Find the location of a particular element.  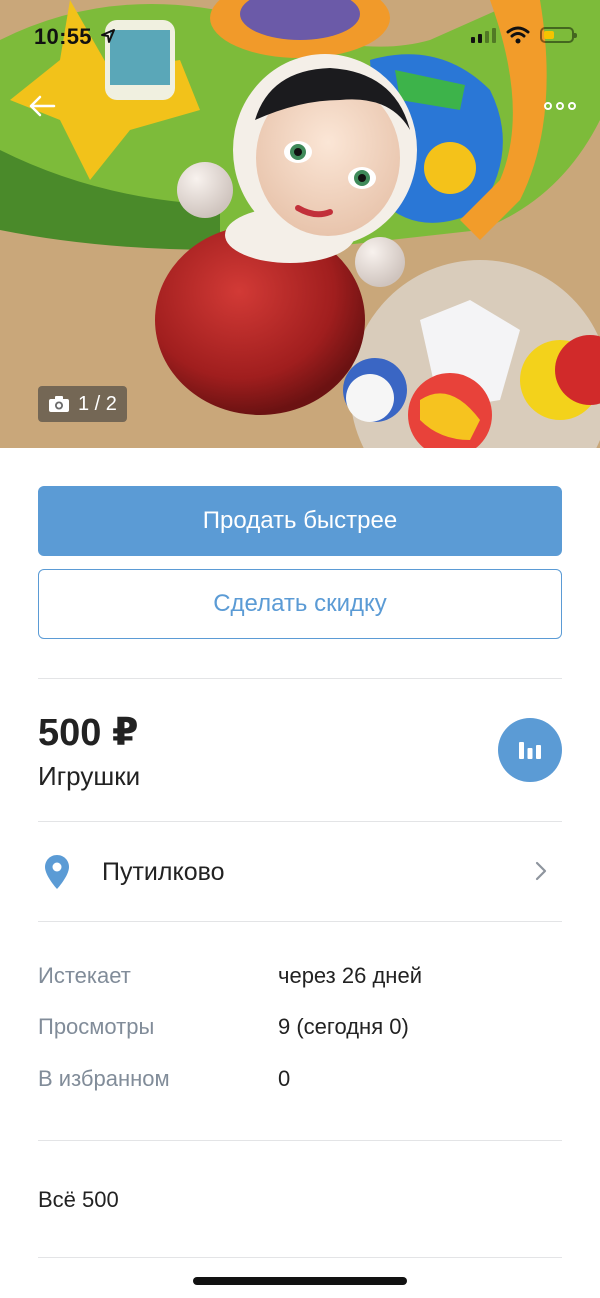

battery-icon is located at coordinates (558, 35).